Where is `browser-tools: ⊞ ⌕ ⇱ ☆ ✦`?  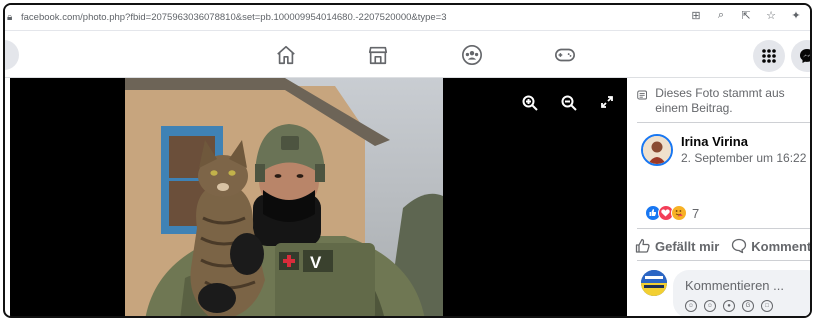 browser-tools: ⊞ ⌕ ⇱ ☆ ✦ is located at coordinates (746, 15).